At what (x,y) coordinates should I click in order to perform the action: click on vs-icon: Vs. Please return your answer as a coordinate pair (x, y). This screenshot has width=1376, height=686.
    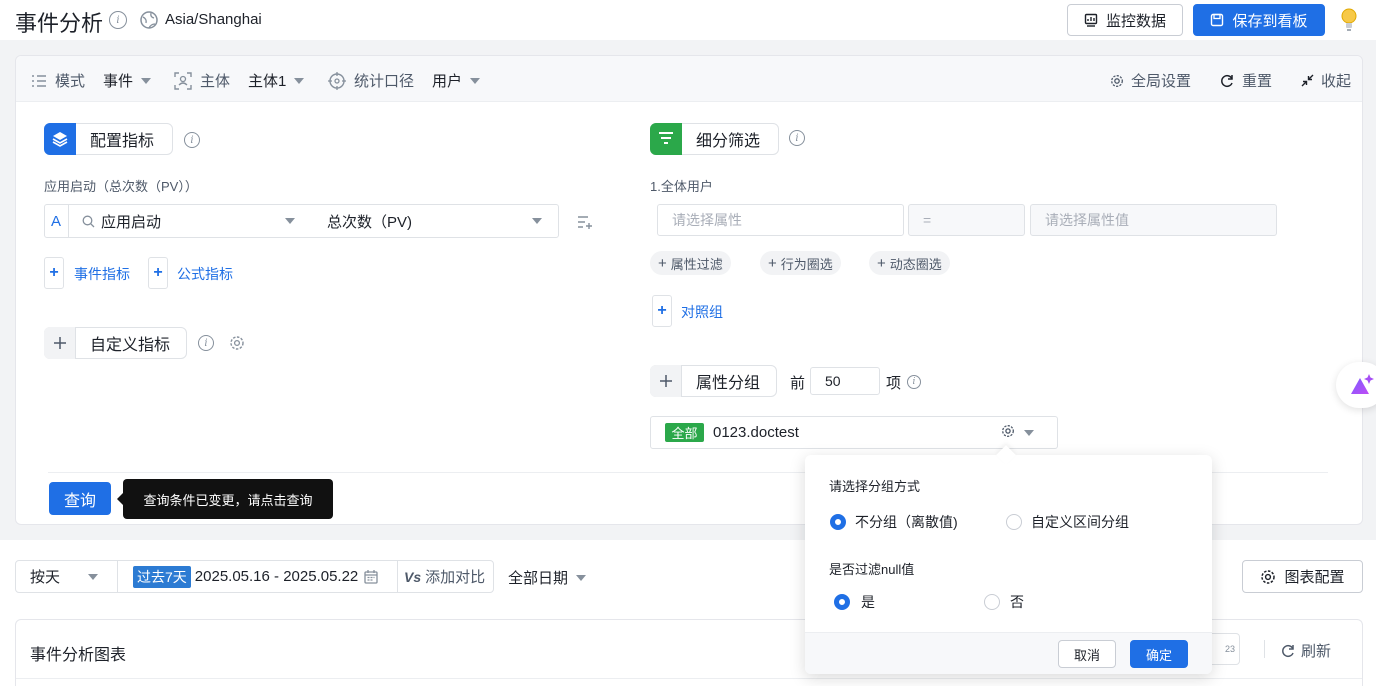
    Looking at the image, I should click on (413, 576).